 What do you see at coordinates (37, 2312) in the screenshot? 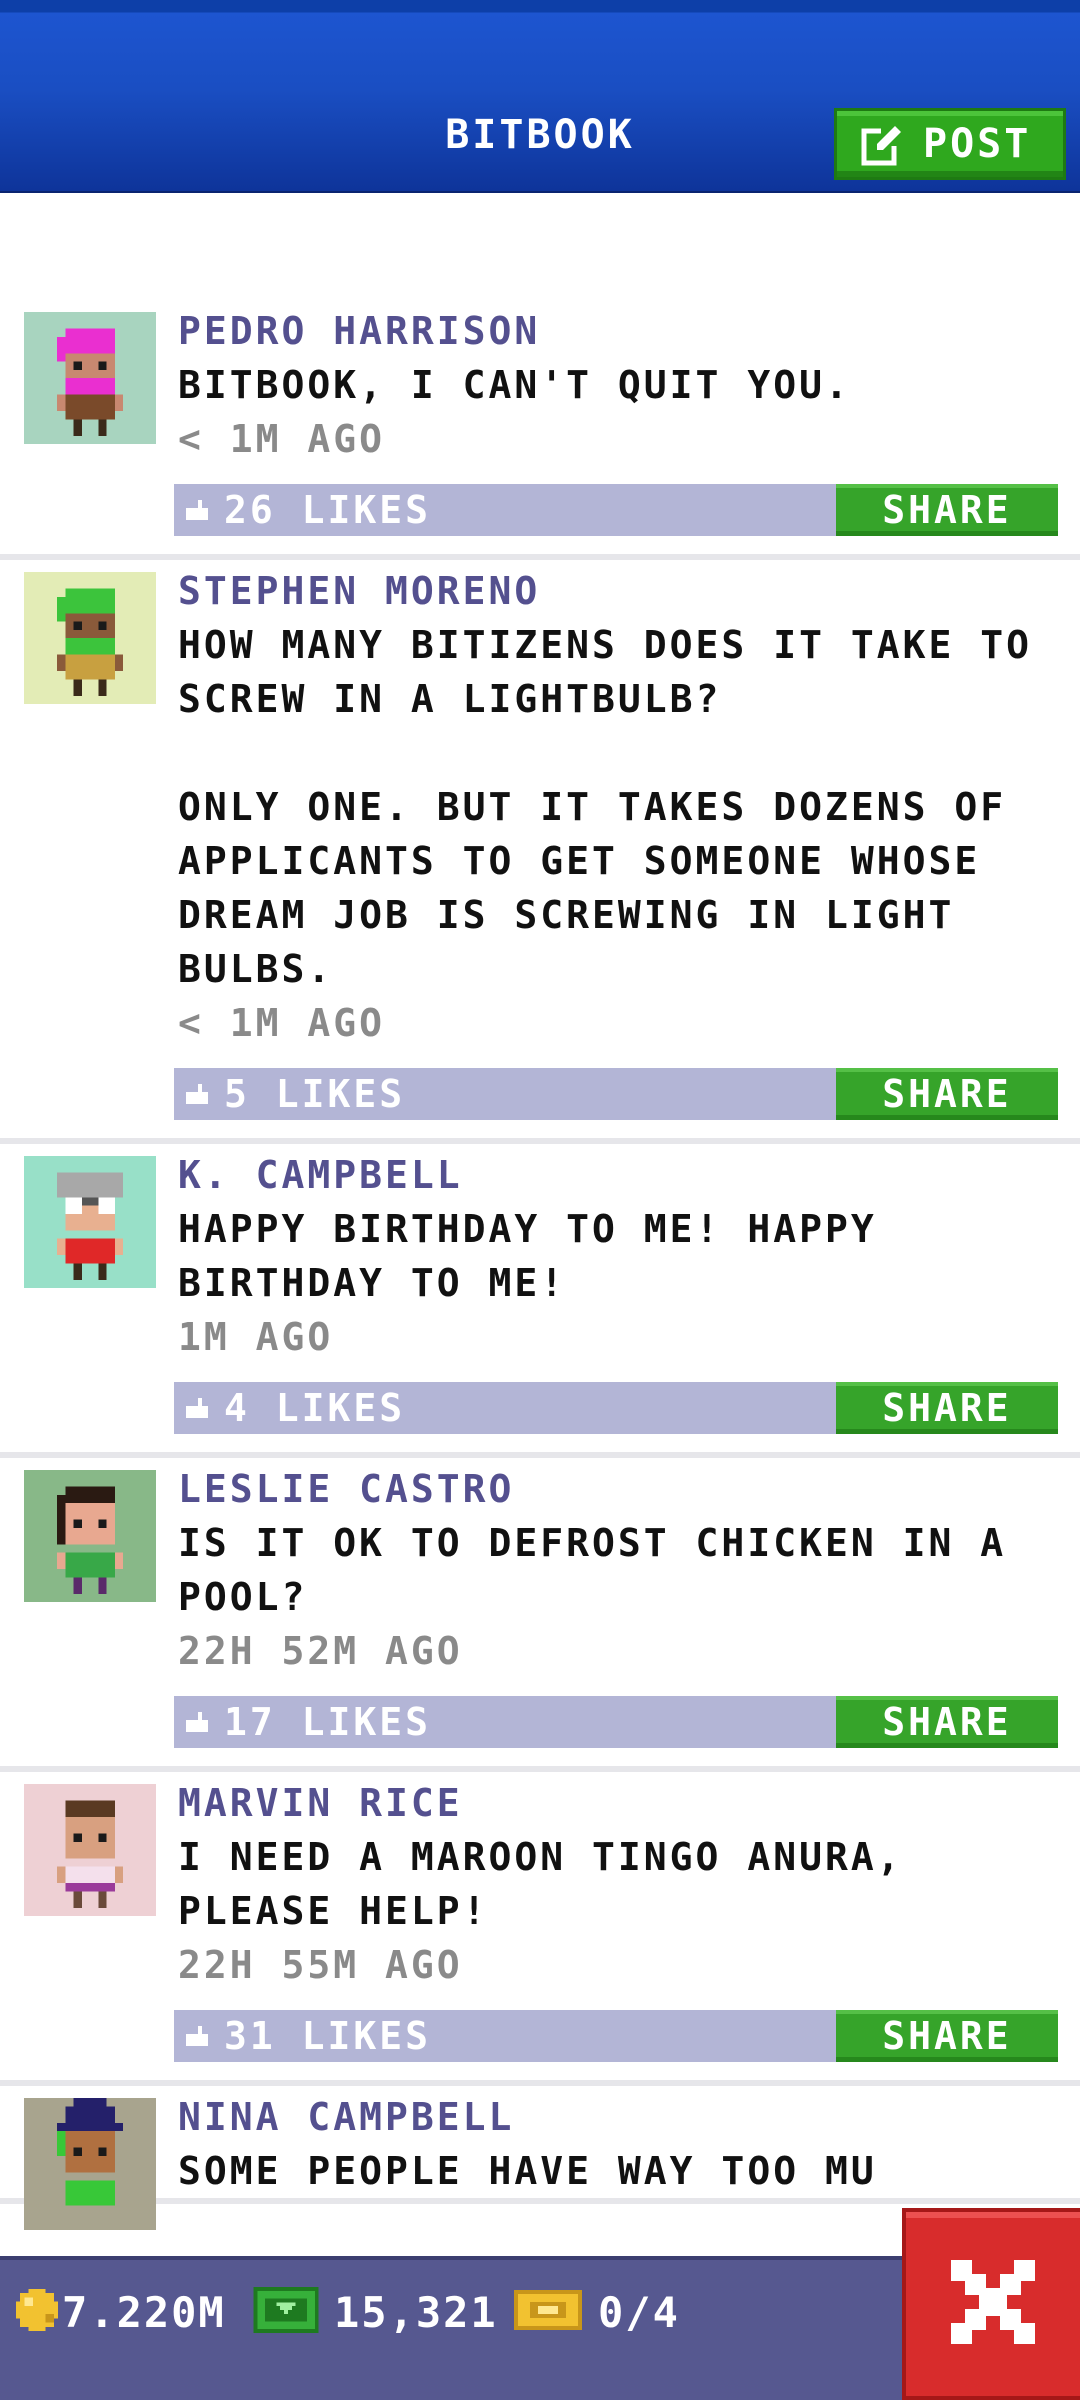
I see `coin-icon` at bounding box center [37, 2312].